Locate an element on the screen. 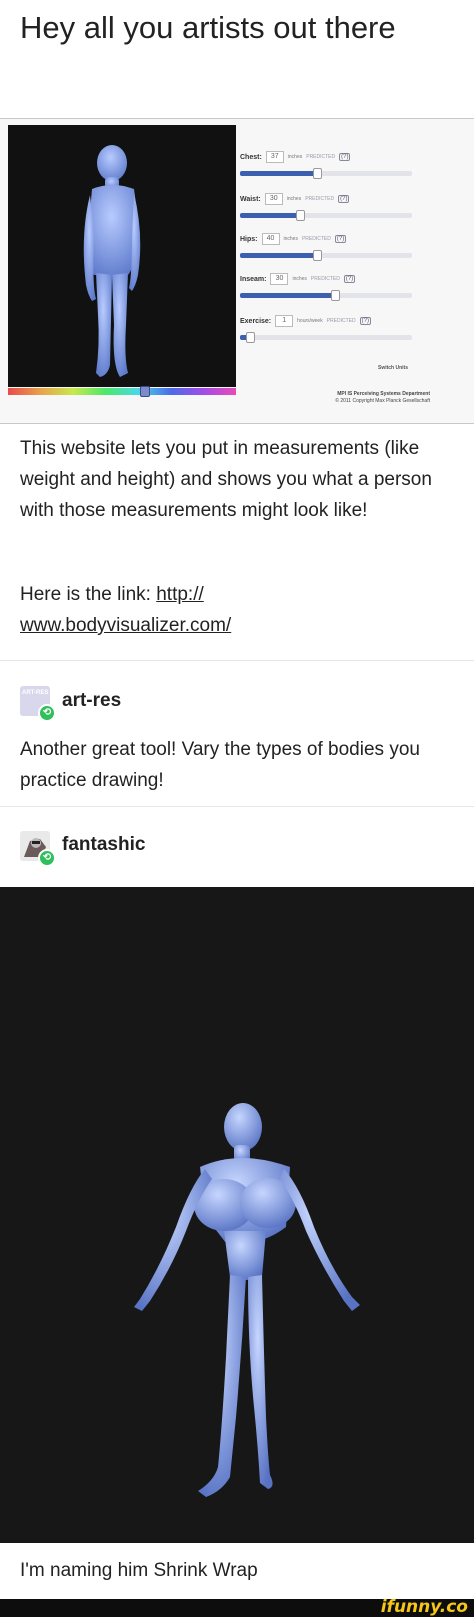 The width and height of the screenshot is (474, 1617). ifunny-watermark: ifunny.co is located at coordinates (424, 1607).